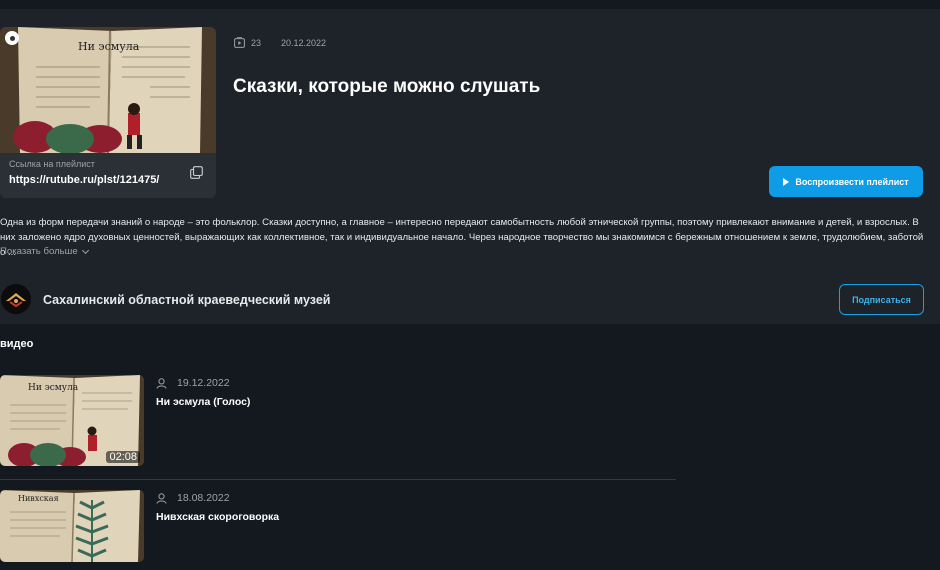 This screenshot has width=940, height=570. I want to click on thumbnail-page-heading: Ни эсмула, so click(53, 388).